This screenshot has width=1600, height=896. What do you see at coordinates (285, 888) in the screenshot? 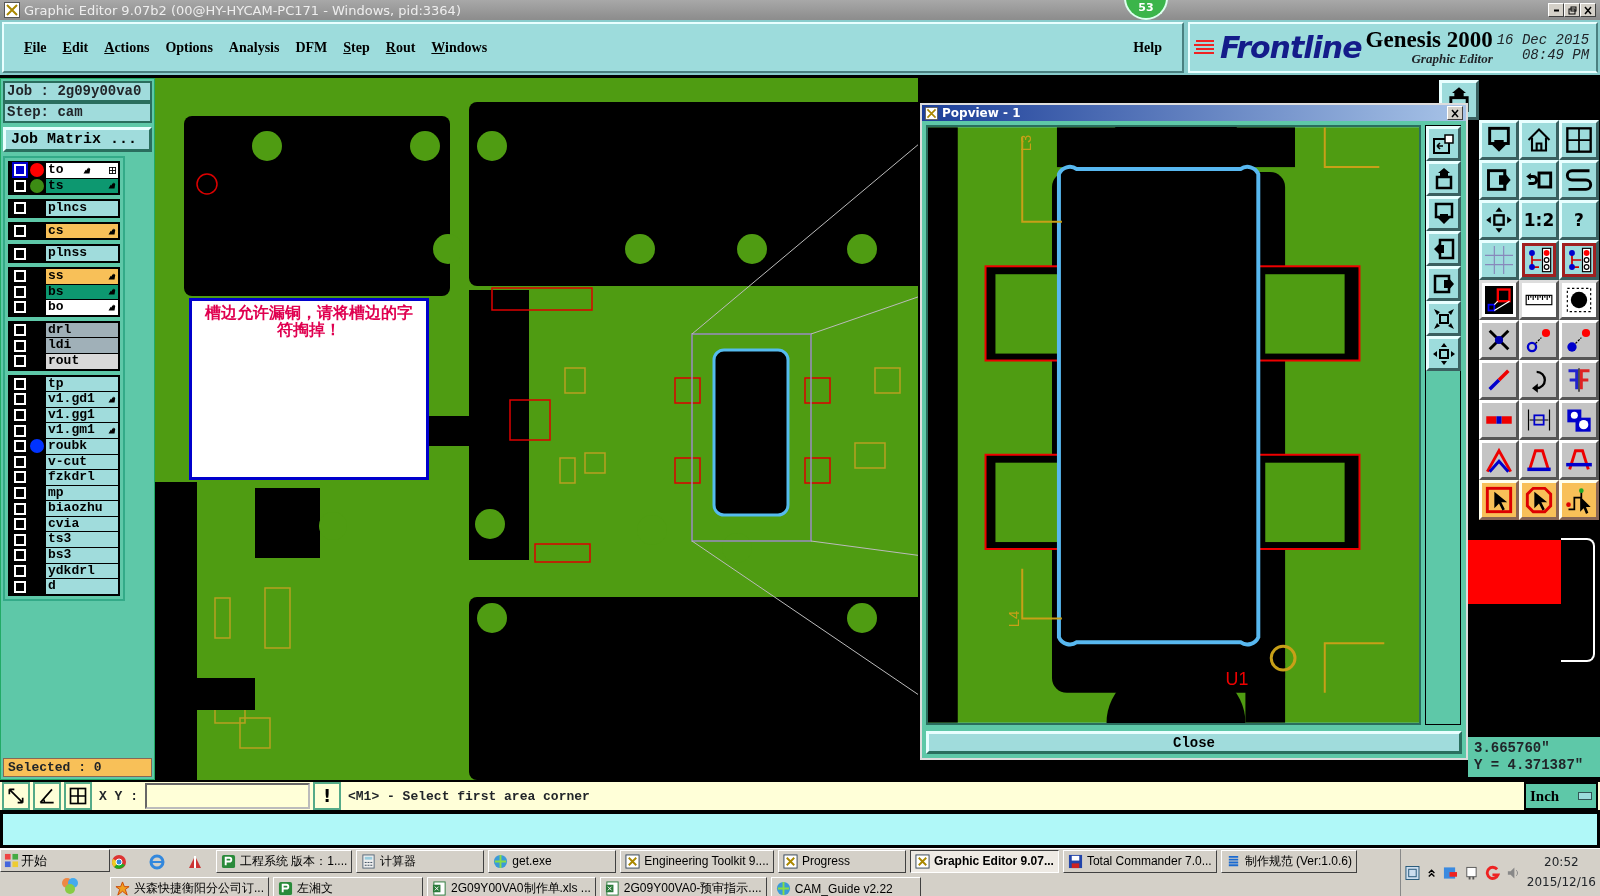
I see `app-icon` at bounding box center [285, 888].